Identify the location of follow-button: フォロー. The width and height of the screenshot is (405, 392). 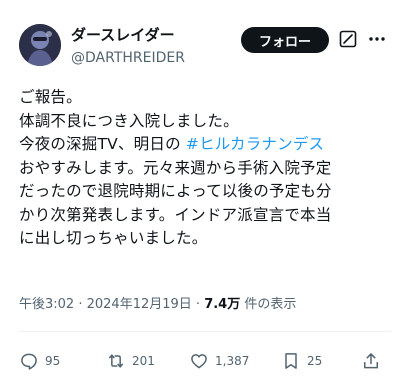
(285, 40).